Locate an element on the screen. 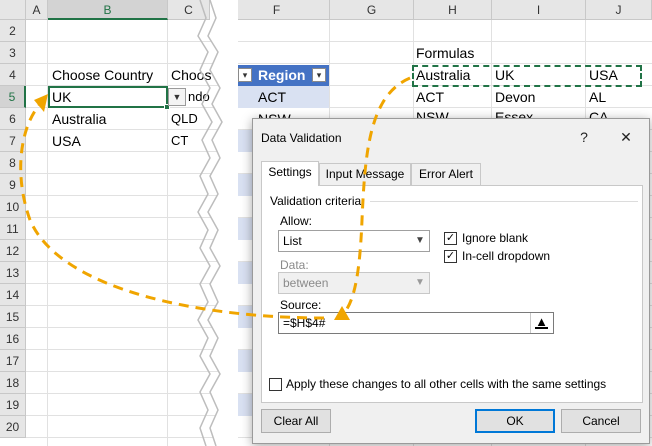 This screenshot has height=446, width=652. cell-f5: ACT is located at coordinates (272, 97).